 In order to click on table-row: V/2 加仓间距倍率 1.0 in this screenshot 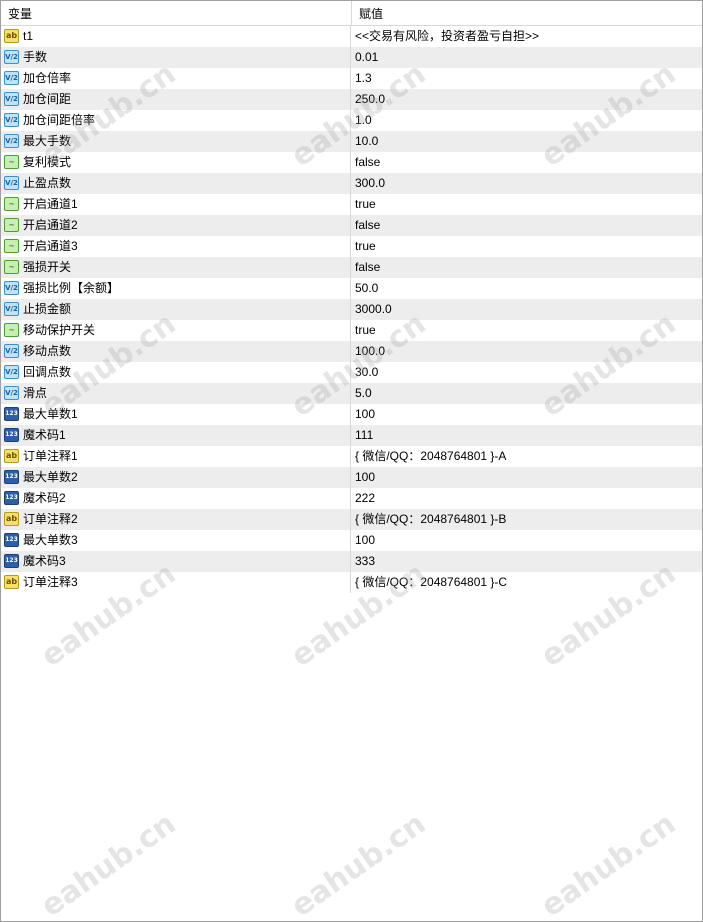, I will do `click(351, 120)`.